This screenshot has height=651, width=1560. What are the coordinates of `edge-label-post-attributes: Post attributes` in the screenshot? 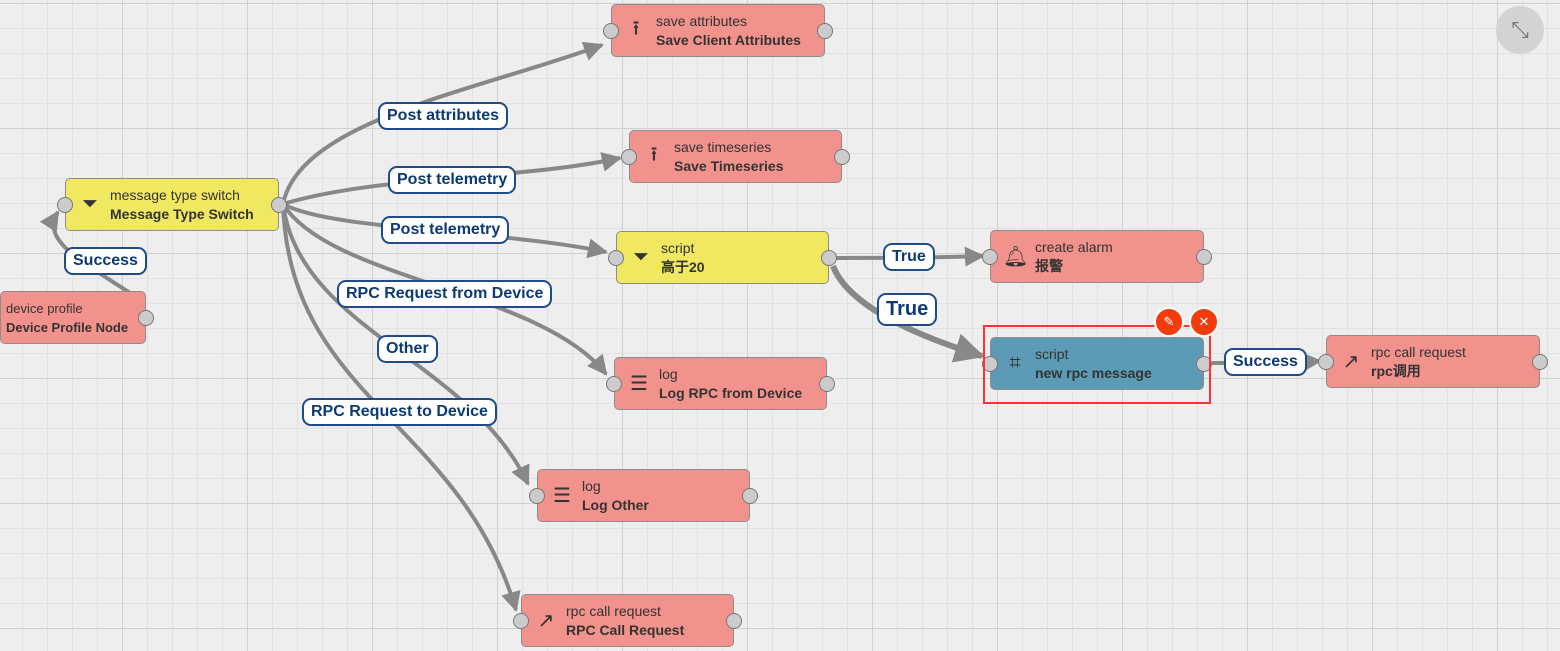 It's located at (443, 116).